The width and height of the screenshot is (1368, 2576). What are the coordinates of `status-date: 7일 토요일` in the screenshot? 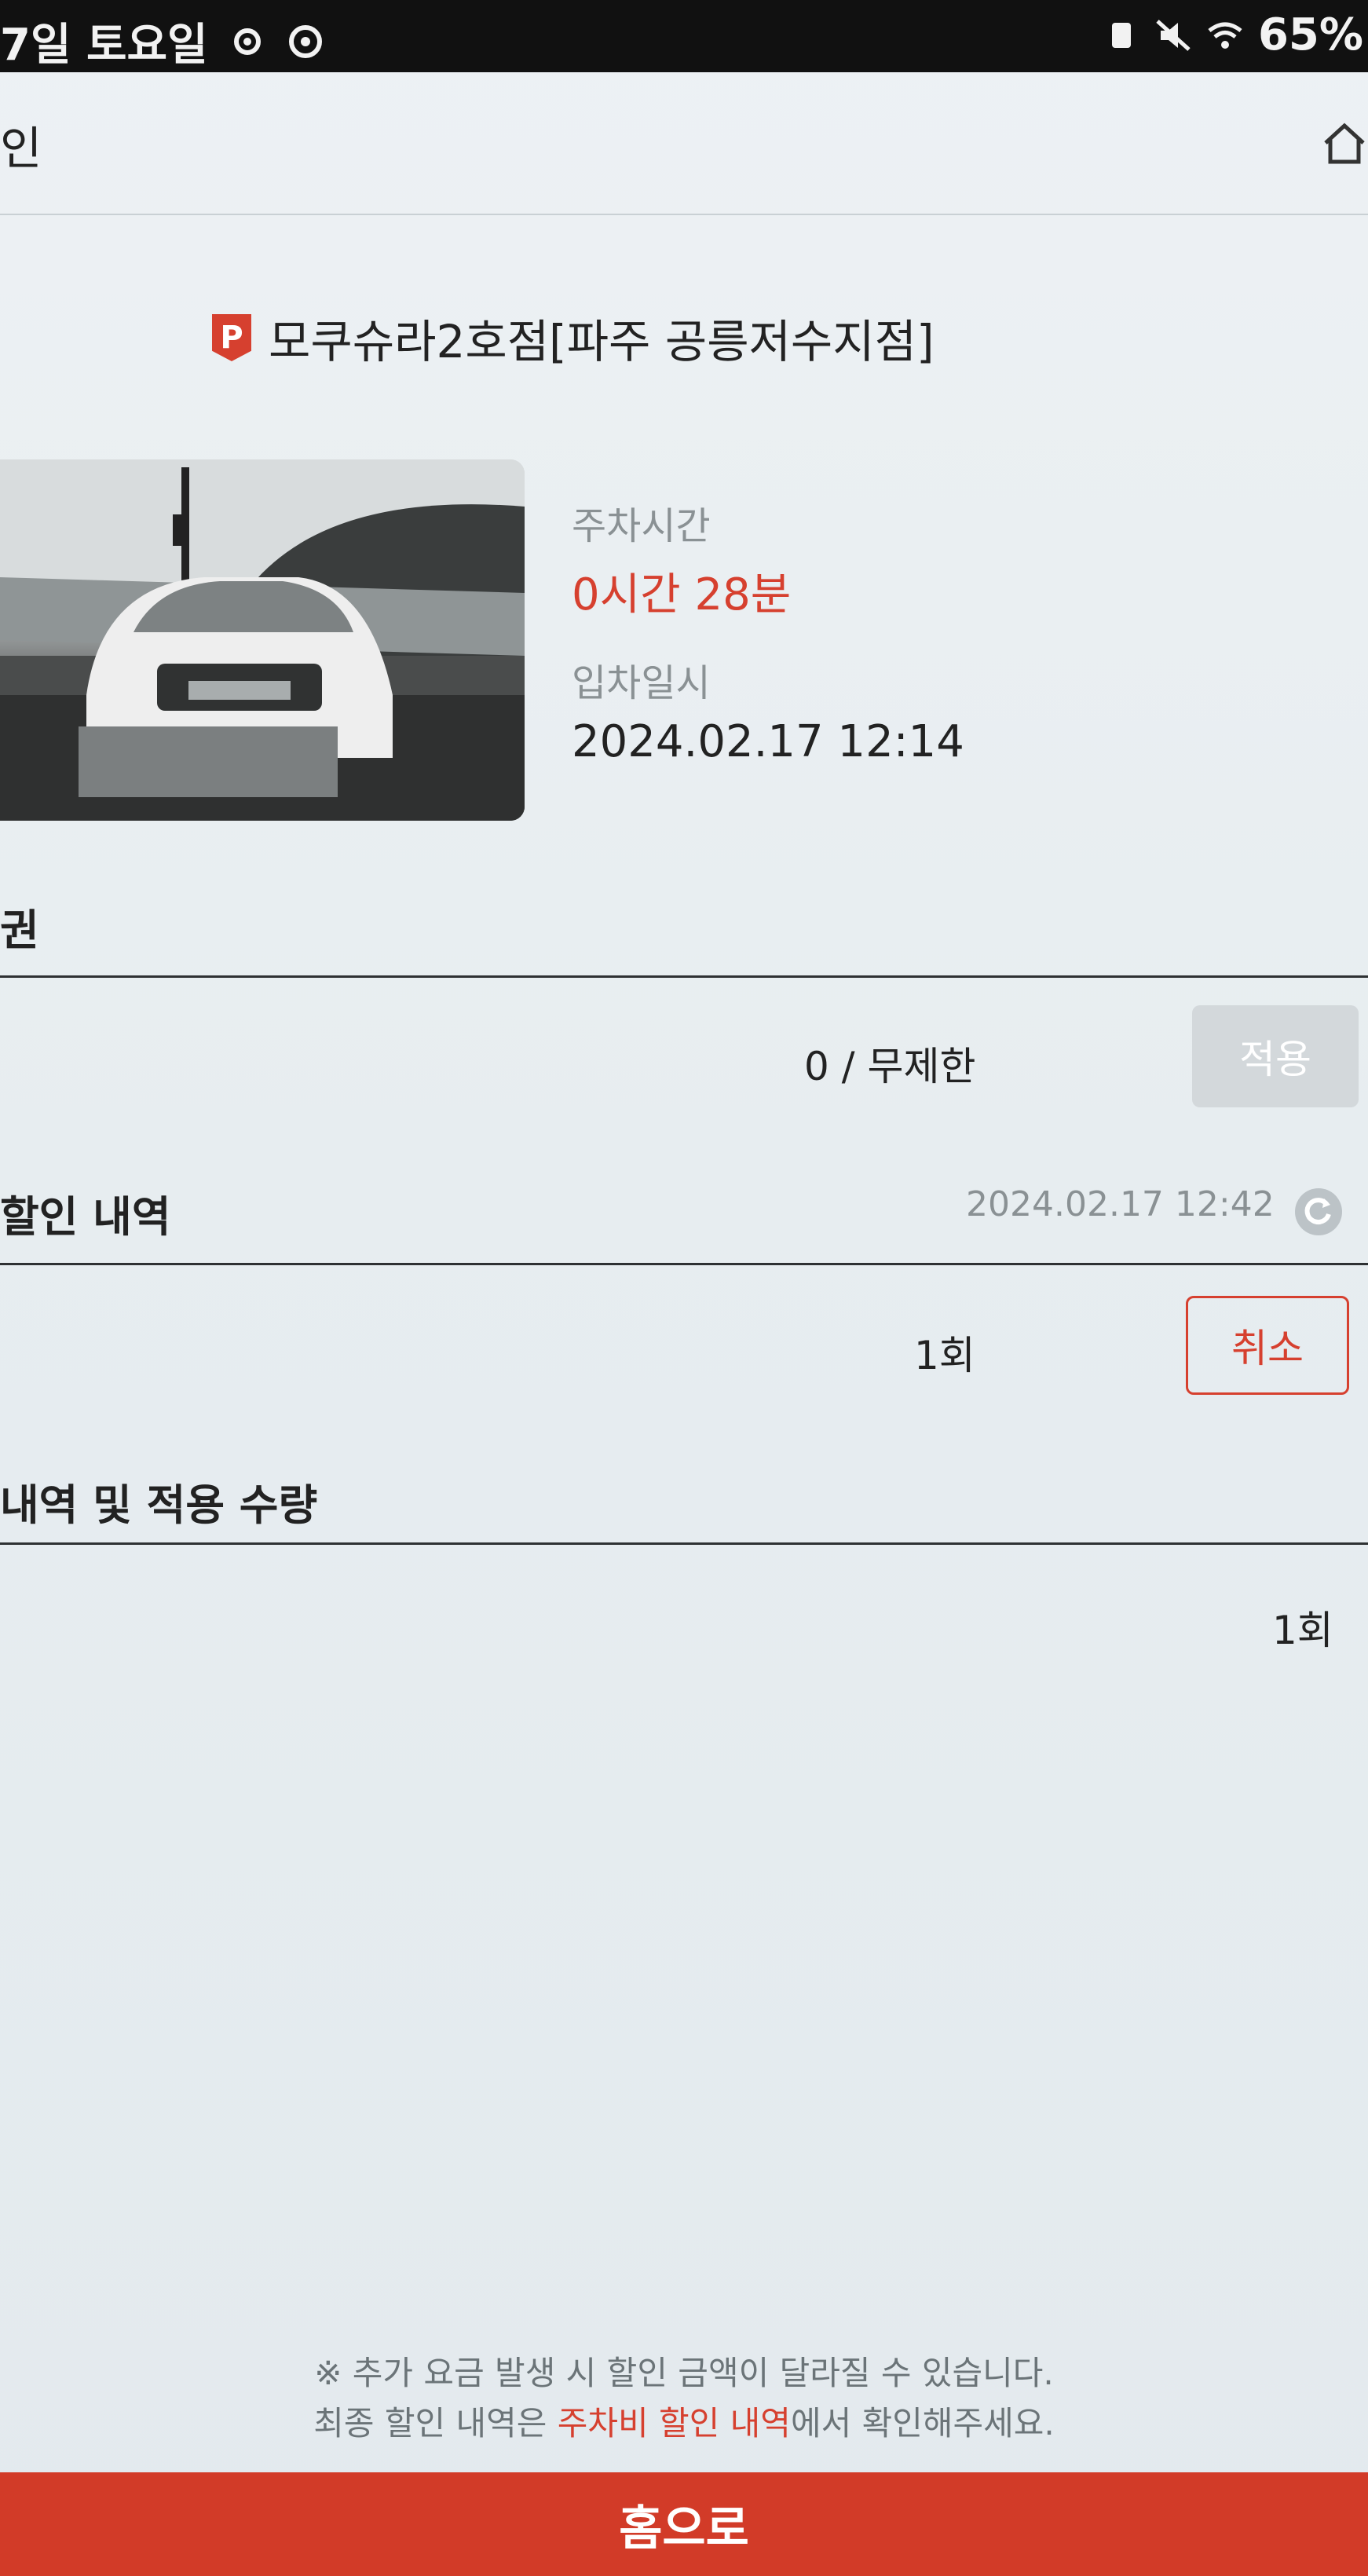 It's located at (104, 46).